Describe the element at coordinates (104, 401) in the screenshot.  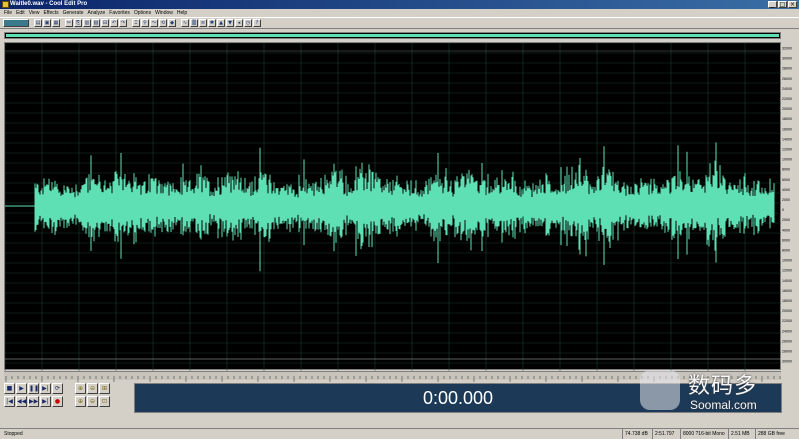
I see `zoom-selection-icon: ⊡` at that location.